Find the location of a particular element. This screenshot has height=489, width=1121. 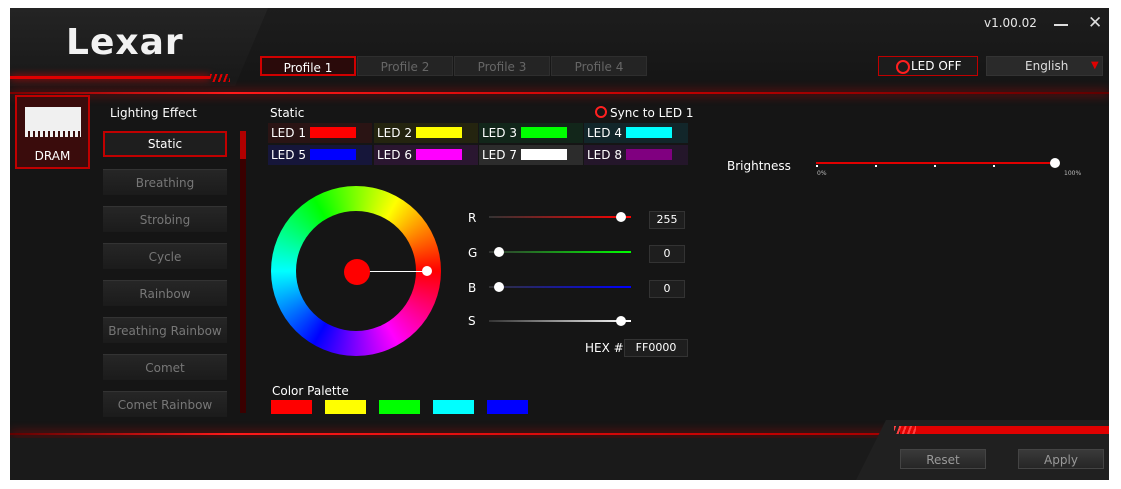

led-6-selector: LED 6 is located at coordinates (426, 155).